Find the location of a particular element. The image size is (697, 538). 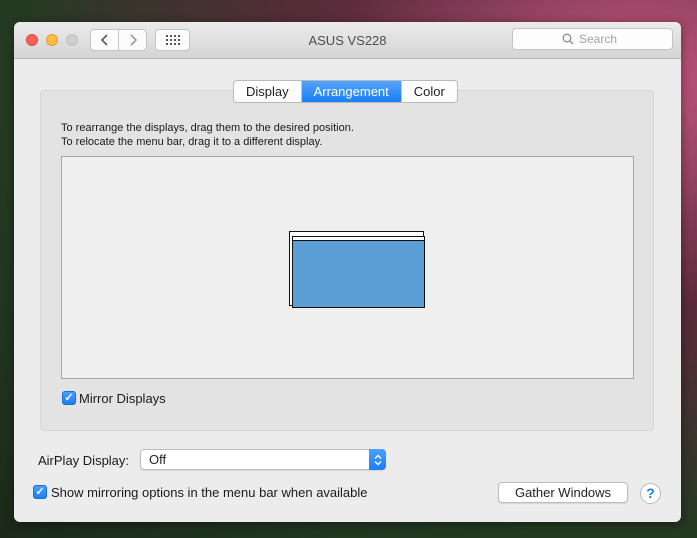

airplay-display-popup: Off is located at coordinates (263, 459).